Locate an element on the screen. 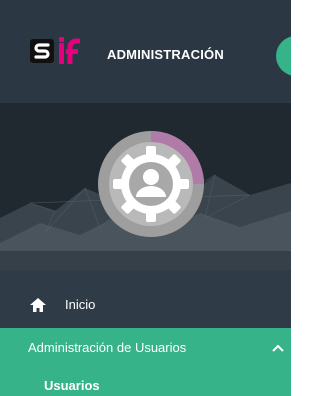 The width and height of the screenshot is (320, 396). sidebar-item-label: Administración de Usuarios is located at coordinates (107, 347).